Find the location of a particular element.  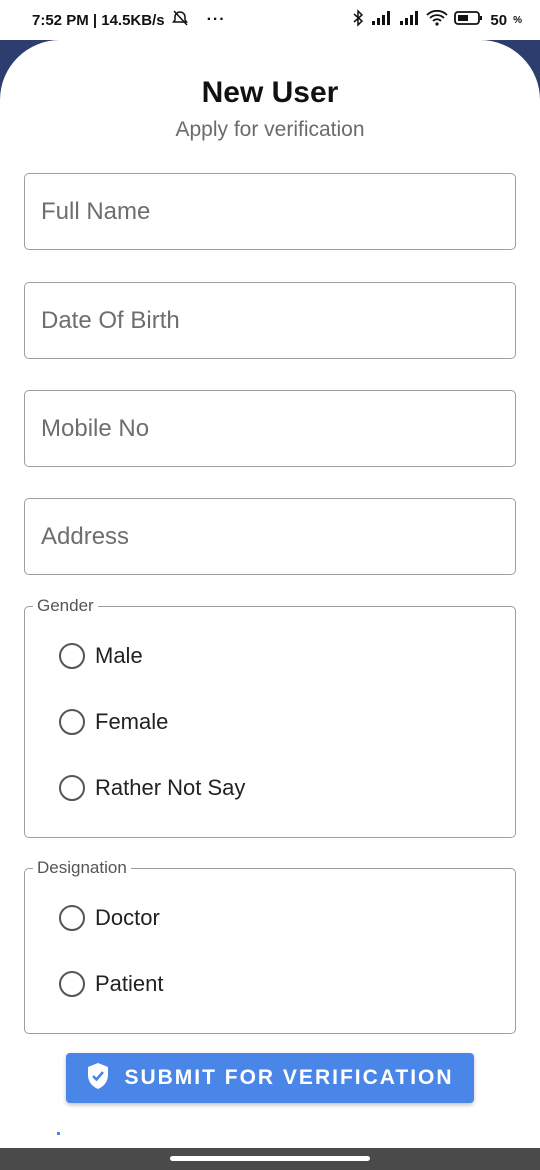

battery-percent: 50 is located at coordinates (499, 20).